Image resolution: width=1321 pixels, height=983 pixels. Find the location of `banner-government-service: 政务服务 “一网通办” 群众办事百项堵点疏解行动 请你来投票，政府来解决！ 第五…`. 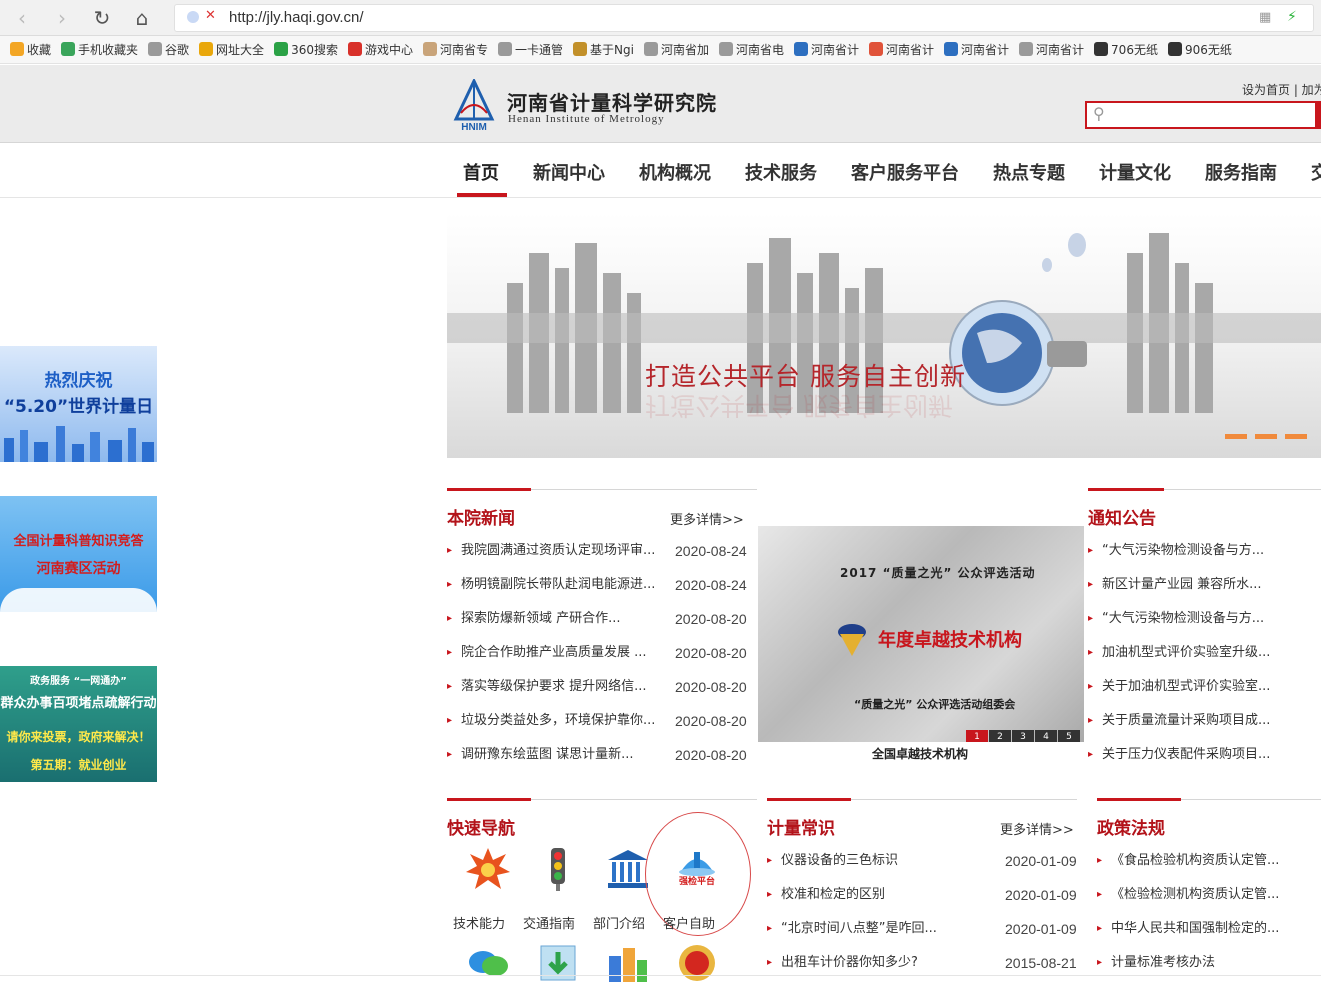

banner-government-service: 政务服务 “一网通办” 群众办事百项堵点疏解行动 请你来投票，政府来解决！ 第五… is located at coordinates (78, 724).